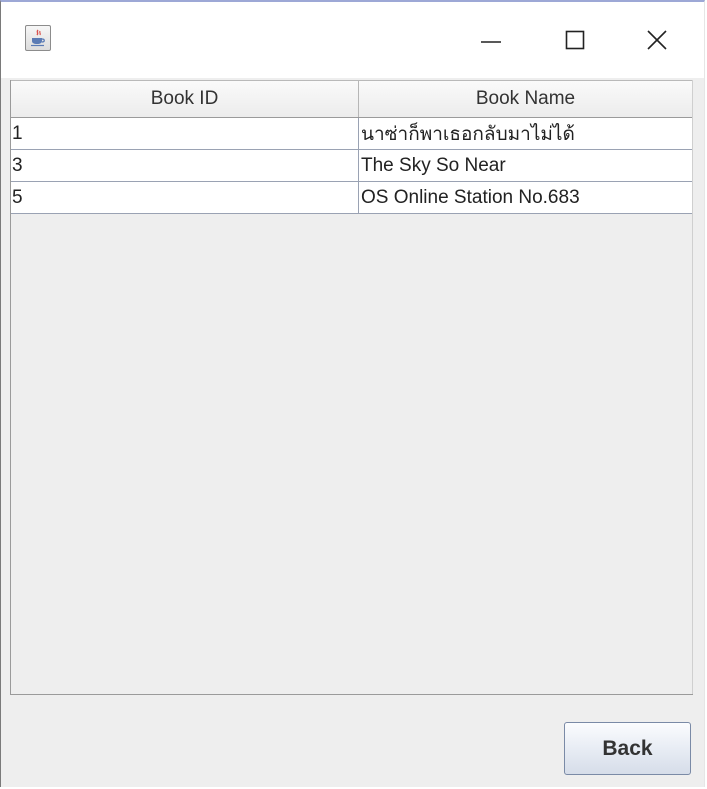 This screenshot has height=789, width=707. I want to click on java-coffee-icon, so click(38, 38).